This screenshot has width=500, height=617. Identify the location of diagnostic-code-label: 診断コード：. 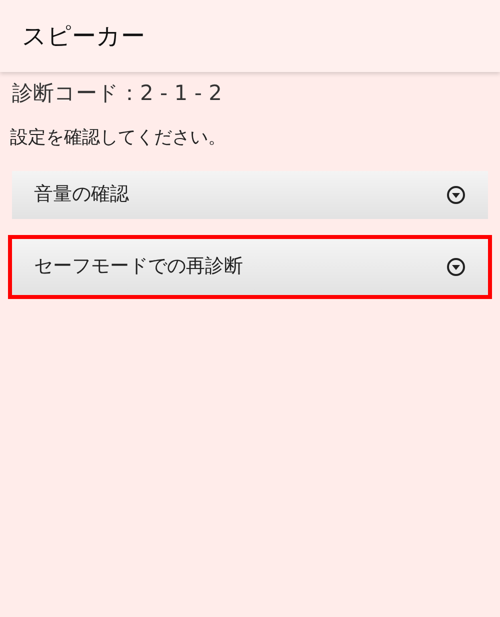
(76, 93).